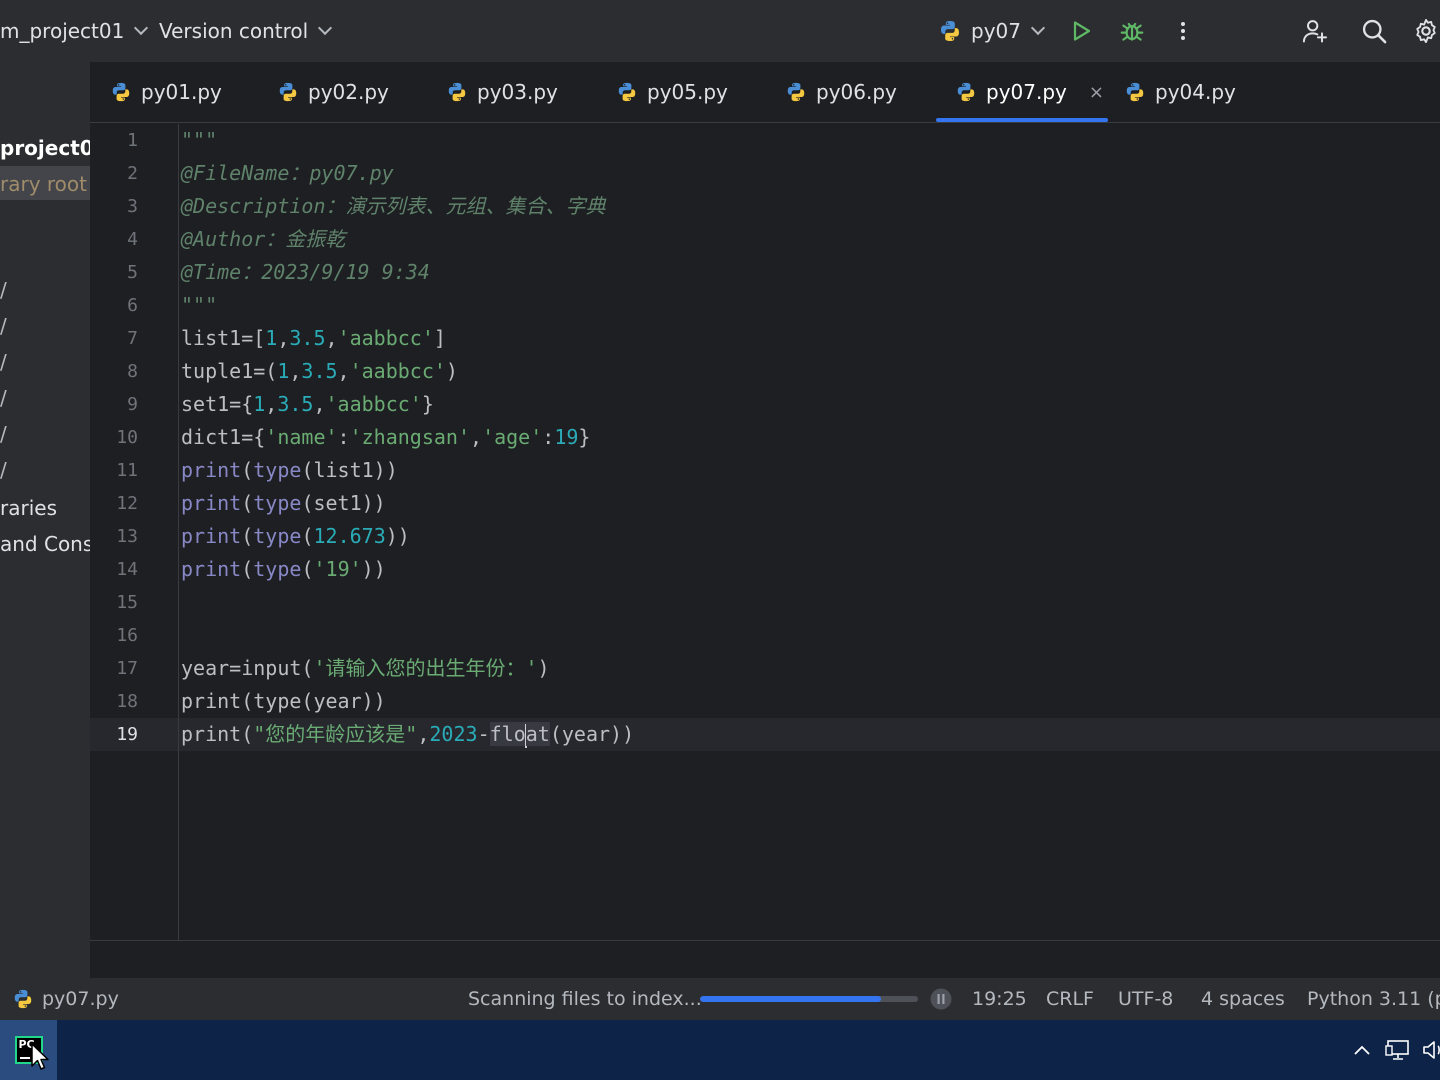  I want to click on run-config-name: py07, so click(996, 31).